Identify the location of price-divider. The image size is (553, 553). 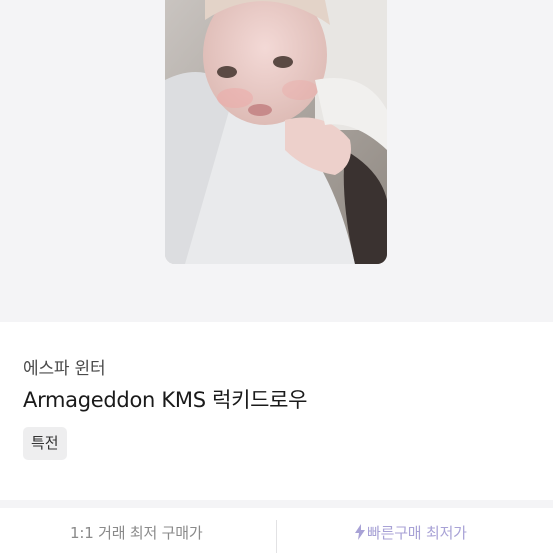
(276, 536).